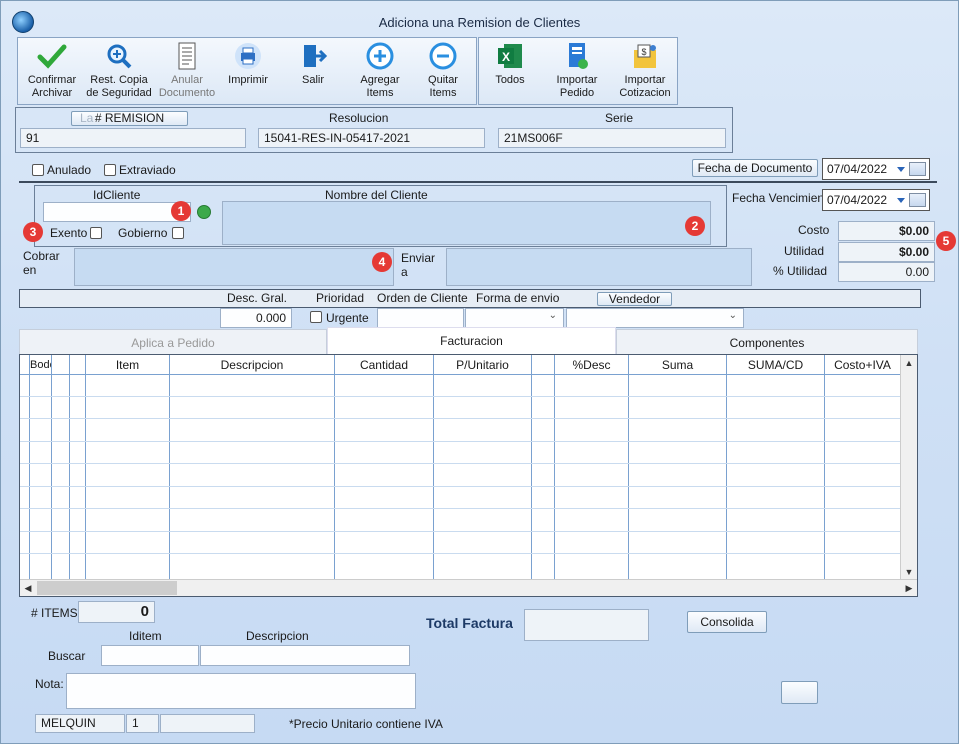 Image resolution: width=959 pixels, height=744 pixels. Describe the element at coordinates (778, 198) in the screenshot. I see `fecha-vencimiento-label: Fecha Vencimien` at that location.